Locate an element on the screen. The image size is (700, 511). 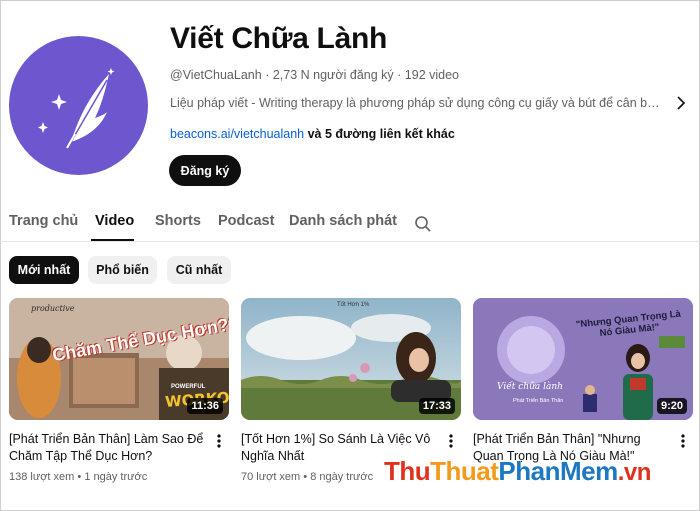
more-links: và 5 đường liên kết khác is located at coordinates (381, 134).